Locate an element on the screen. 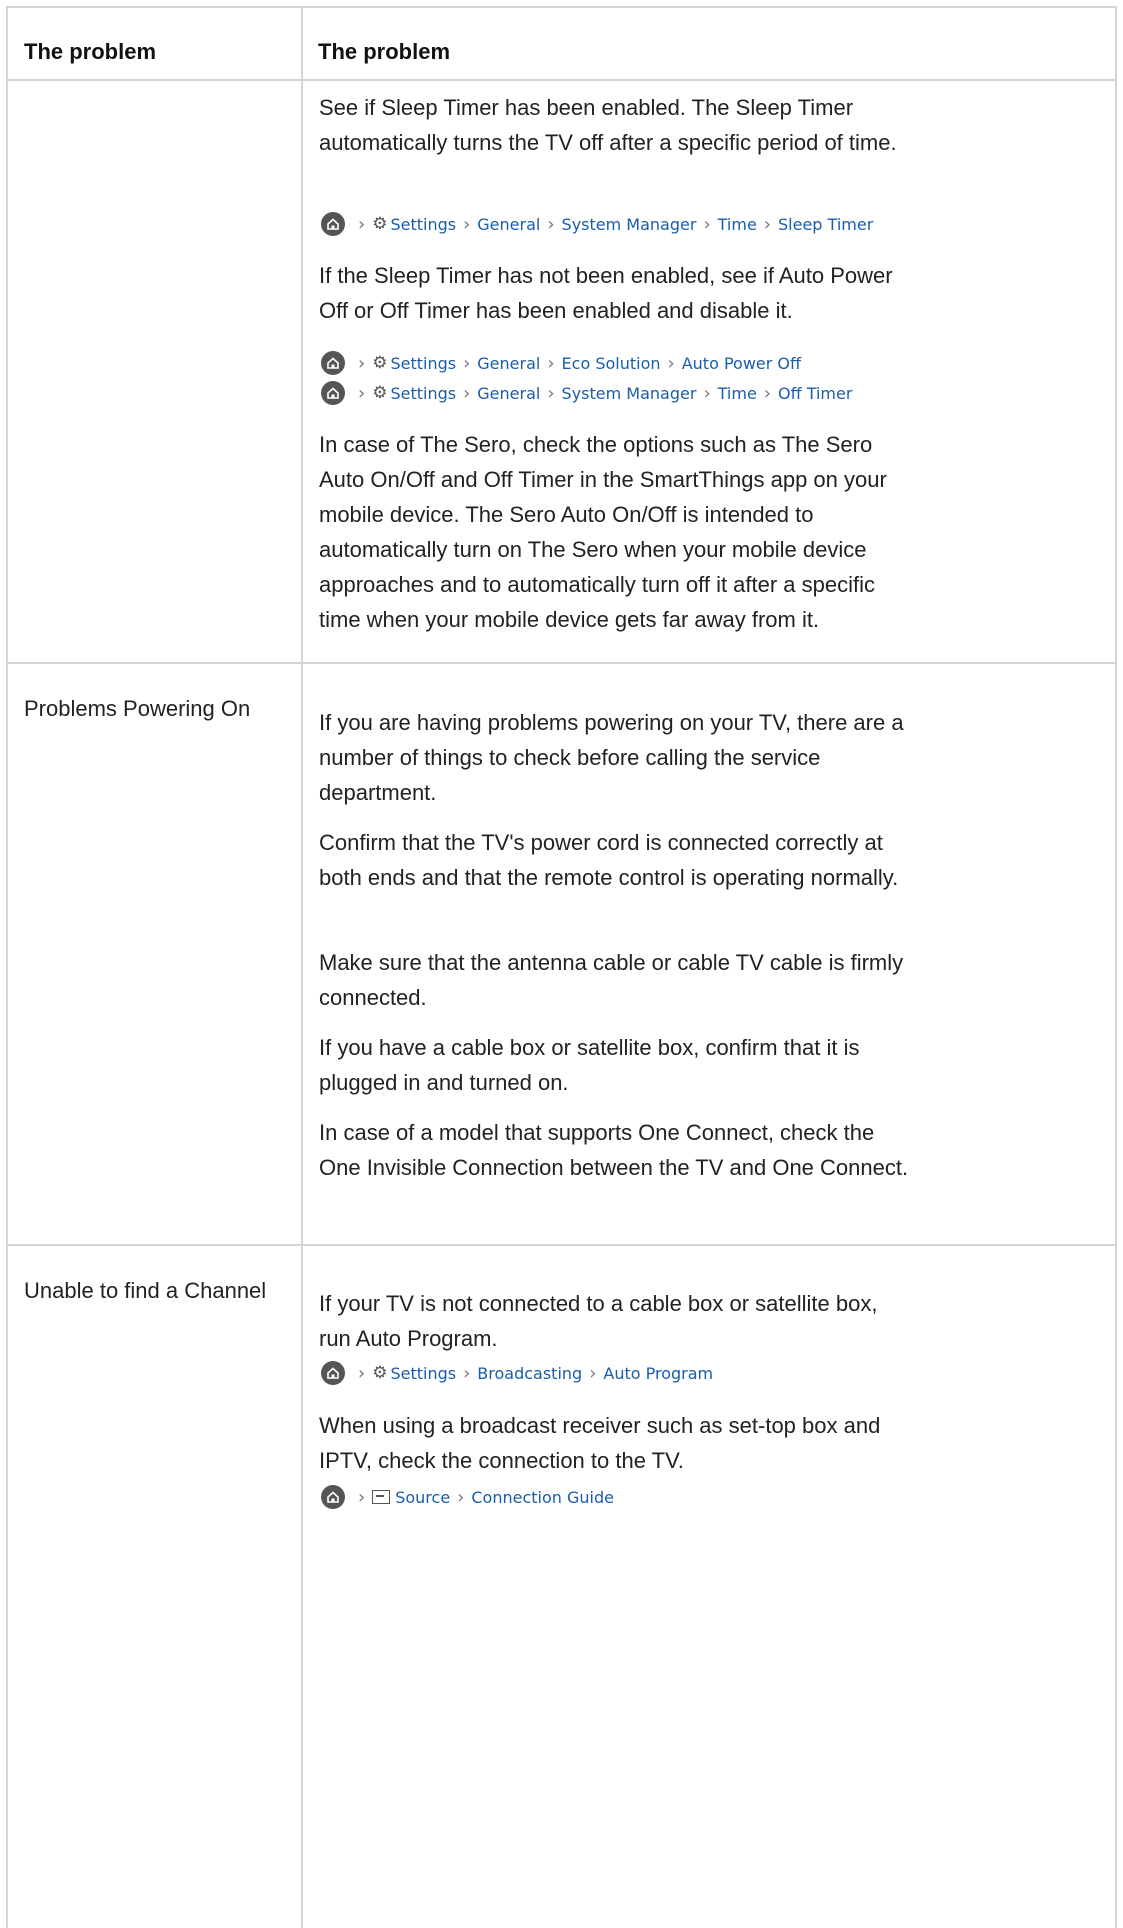  source-icon is located at coordinates (381, 1497).